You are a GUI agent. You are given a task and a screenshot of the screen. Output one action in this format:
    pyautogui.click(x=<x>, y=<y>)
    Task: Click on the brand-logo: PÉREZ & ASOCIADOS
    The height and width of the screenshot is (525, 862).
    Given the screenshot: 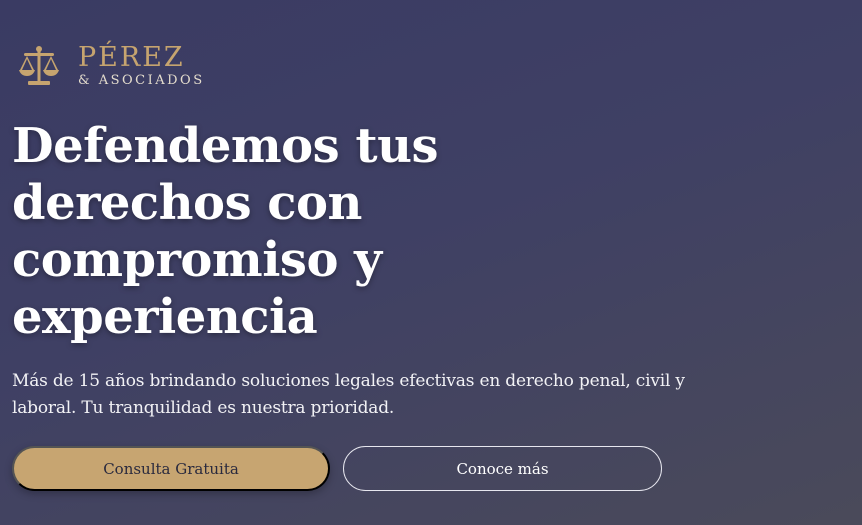 What is the action you would take?
    pyautogui.click(x=110, y=65)
    